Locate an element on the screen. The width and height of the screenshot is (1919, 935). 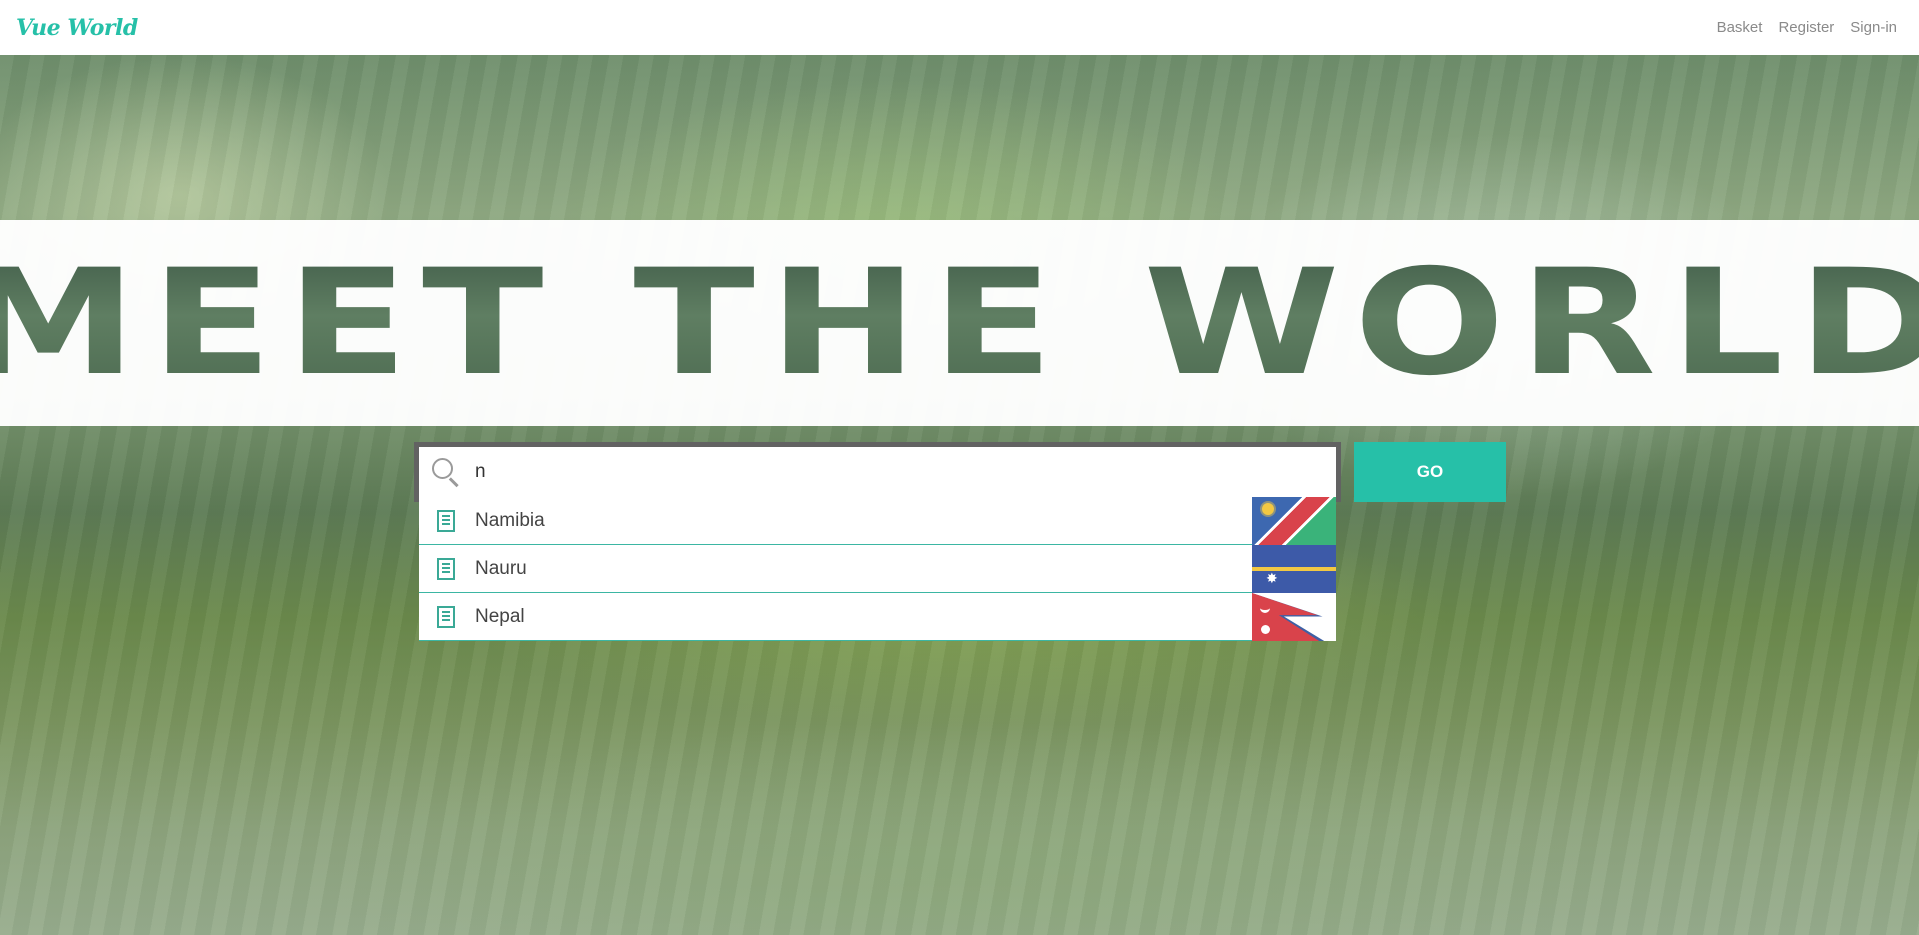
nav-link-register: Register is located at coordinates (1806, 27).